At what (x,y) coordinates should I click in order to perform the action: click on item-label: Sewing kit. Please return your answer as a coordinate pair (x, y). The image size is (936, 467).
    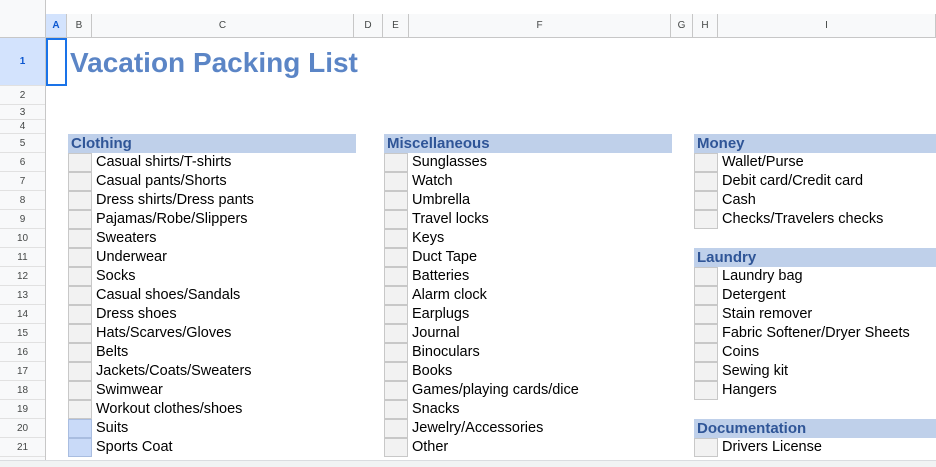
    Looking at the image, I should click on (755, 371).